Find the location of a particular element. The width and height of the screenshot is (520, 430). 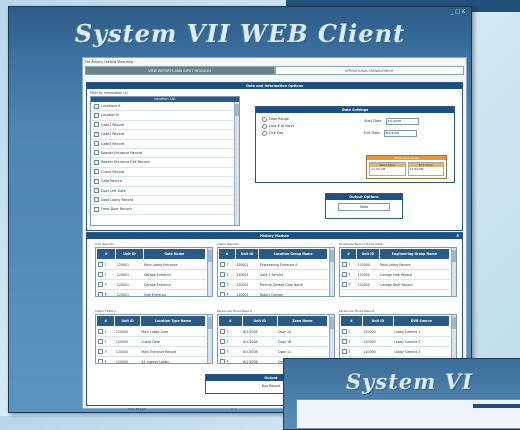

table-row: 1 120000 Main Lobby Record is located at coordinates (395, 264).